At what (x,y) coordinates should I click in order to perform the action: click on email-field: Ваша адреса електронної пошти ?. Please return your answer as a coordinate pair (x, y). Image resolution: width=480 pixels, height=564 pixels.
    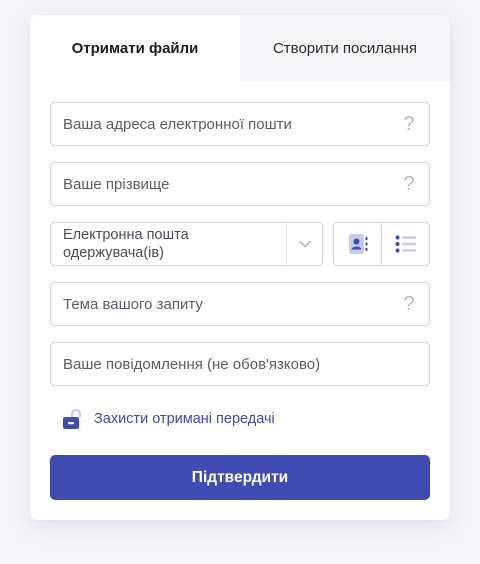
    Looking at the image, I should click on (240, 124).